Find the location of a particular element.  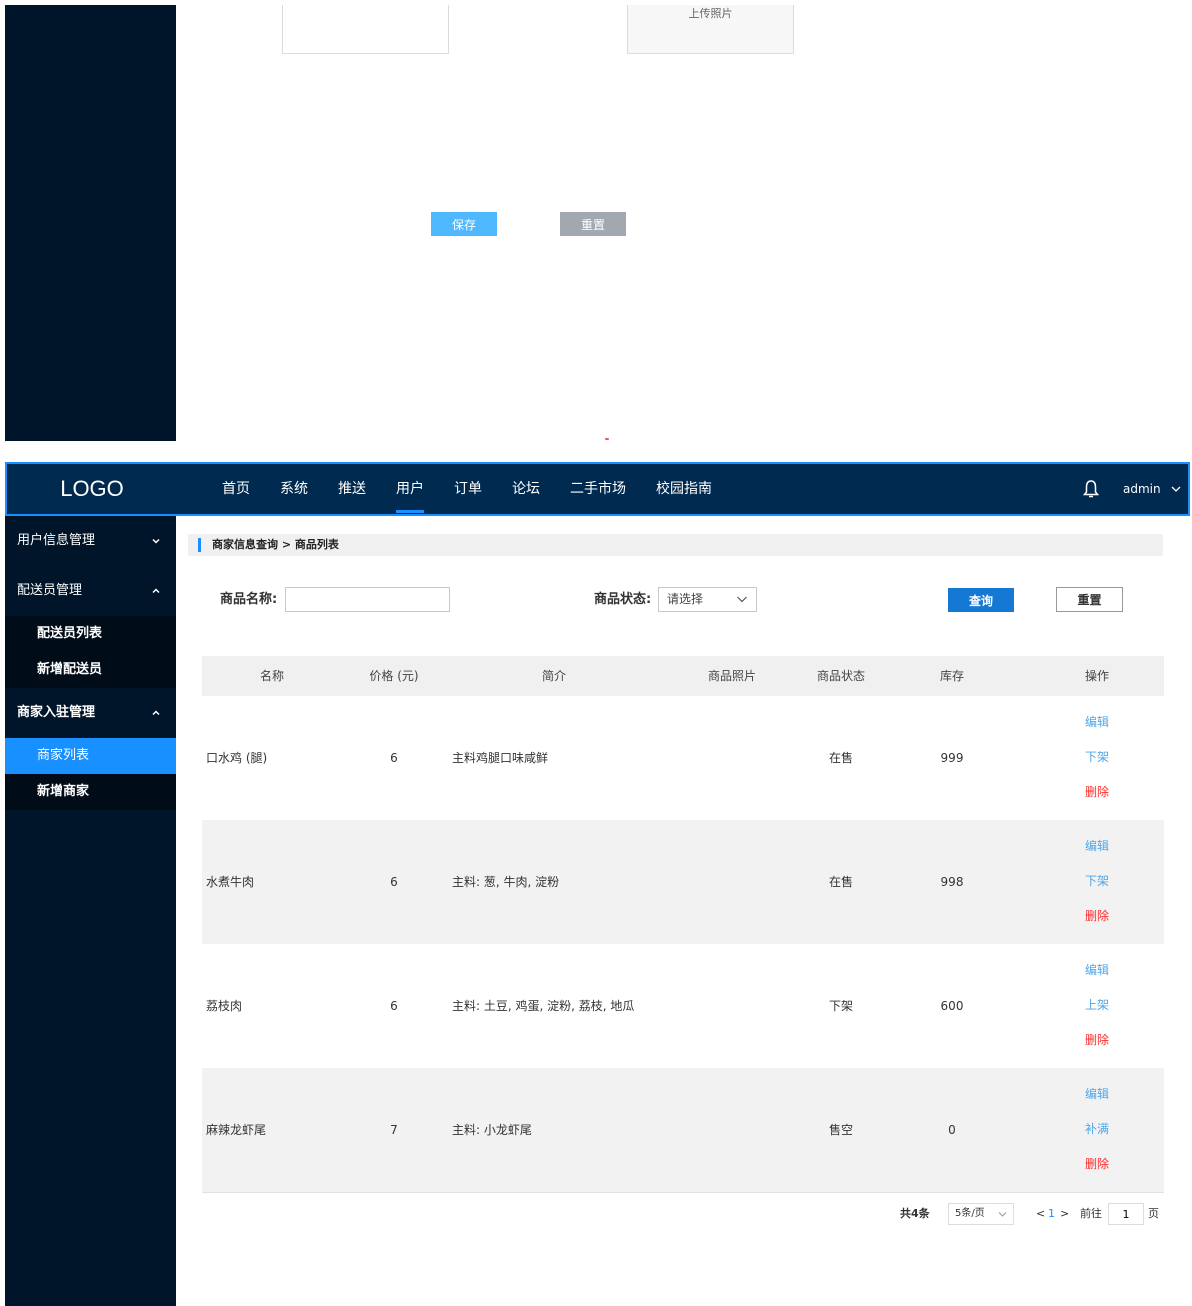

top-sidebar is located at coordinates (90, 223).